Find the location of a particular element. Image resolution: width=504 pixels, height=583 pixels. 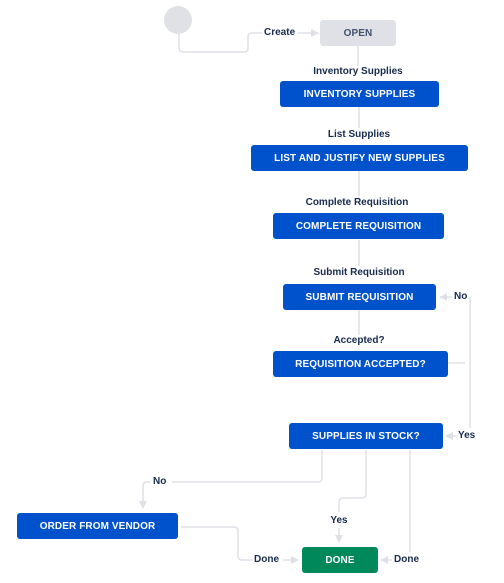

transition-label-complete-requisition: Complete Requisition is located at coordinates (357, 203).